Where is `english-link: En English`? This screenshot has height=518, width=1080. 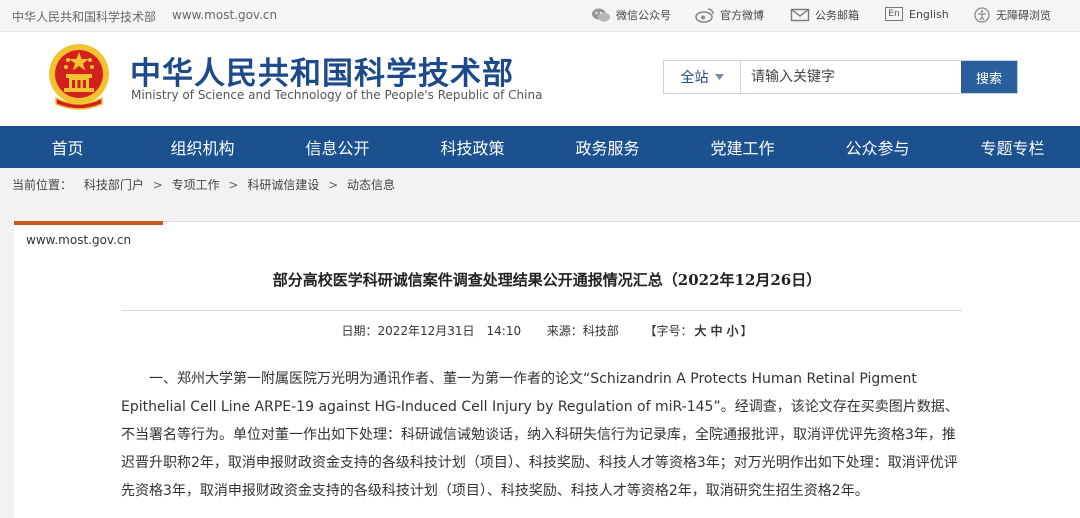 english-link: En English is located at coordinates (917, 14).